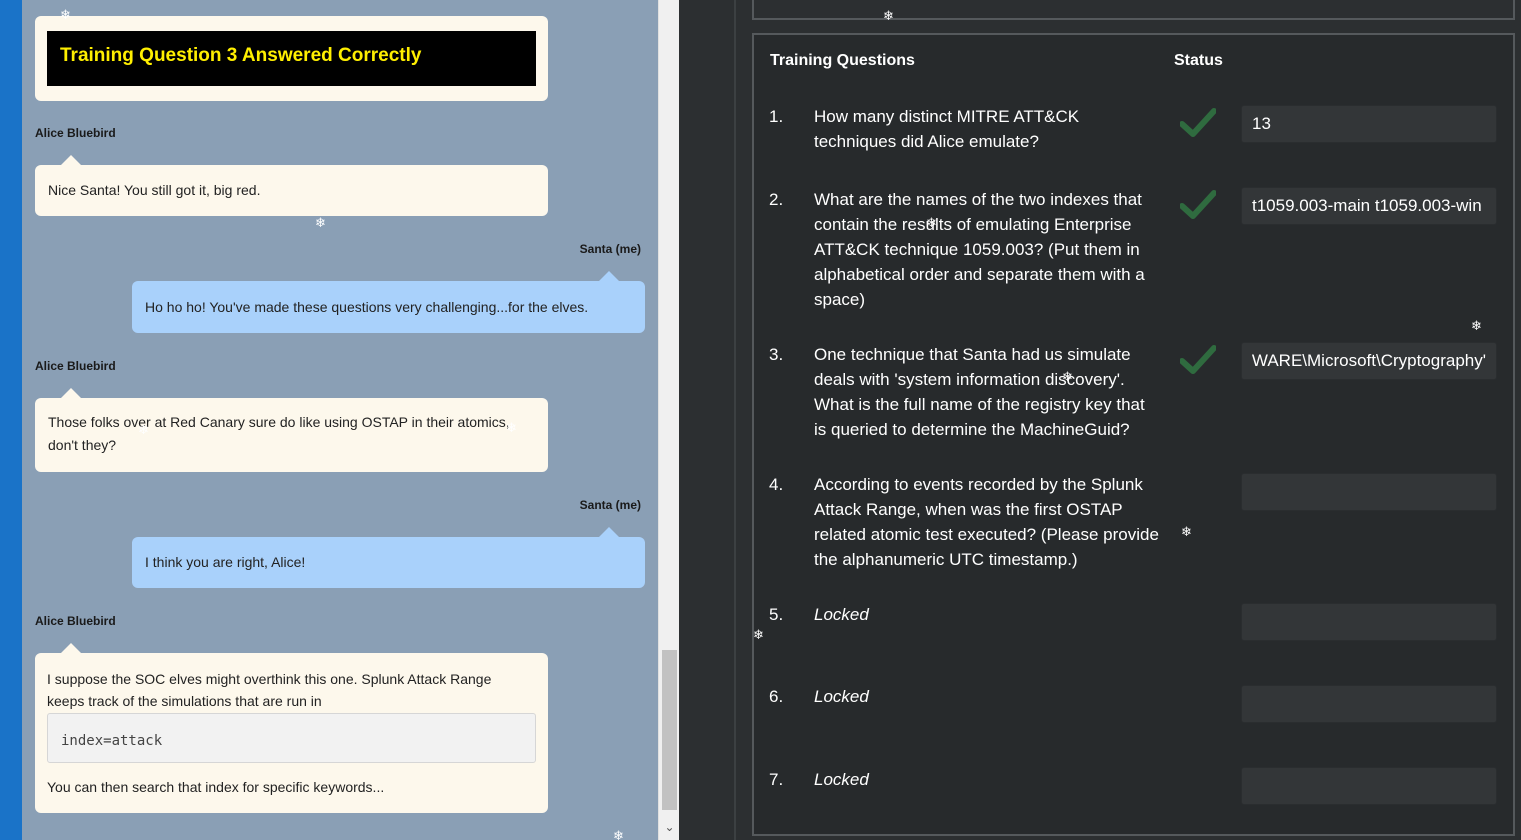  What do you see at coordinates (776, 199) in the screenshot?
I see `question-number: 2.` at bounding box center [776, 199].